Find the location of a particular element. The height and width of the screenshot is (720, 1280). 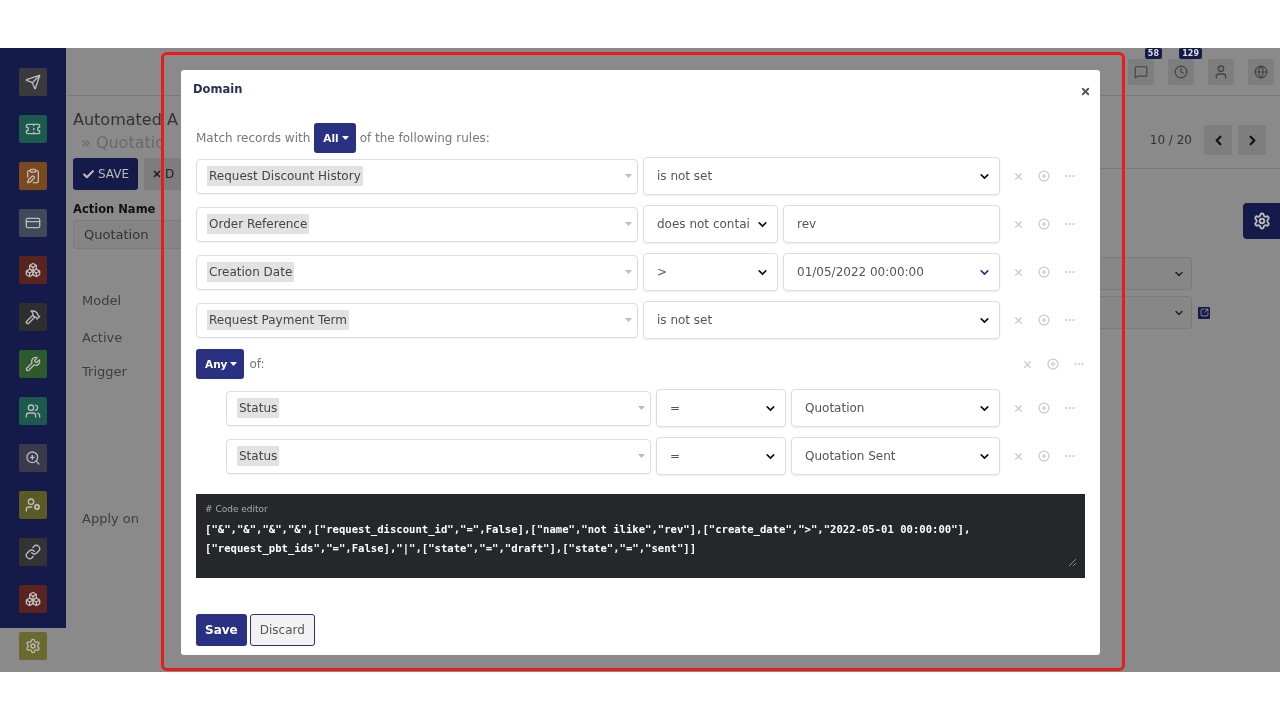

value-select: Quotation Sent is located at coordinates (895, 456).